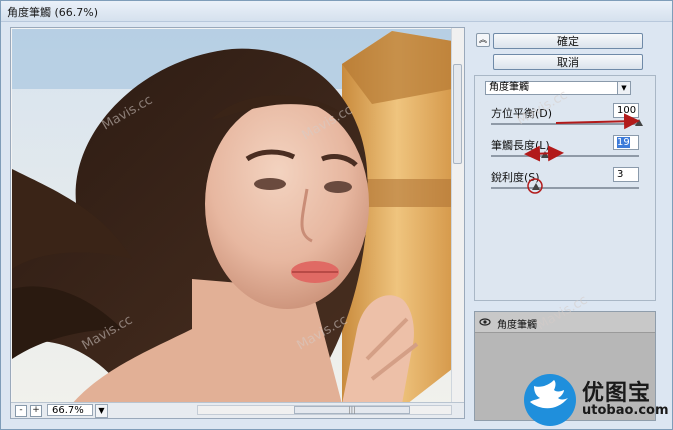 This screenshot has width=673, height=430. Describe the element at coordinates (522, 113) in the screenshot. I see `balance-label: 方位平衡(D)` at that location.